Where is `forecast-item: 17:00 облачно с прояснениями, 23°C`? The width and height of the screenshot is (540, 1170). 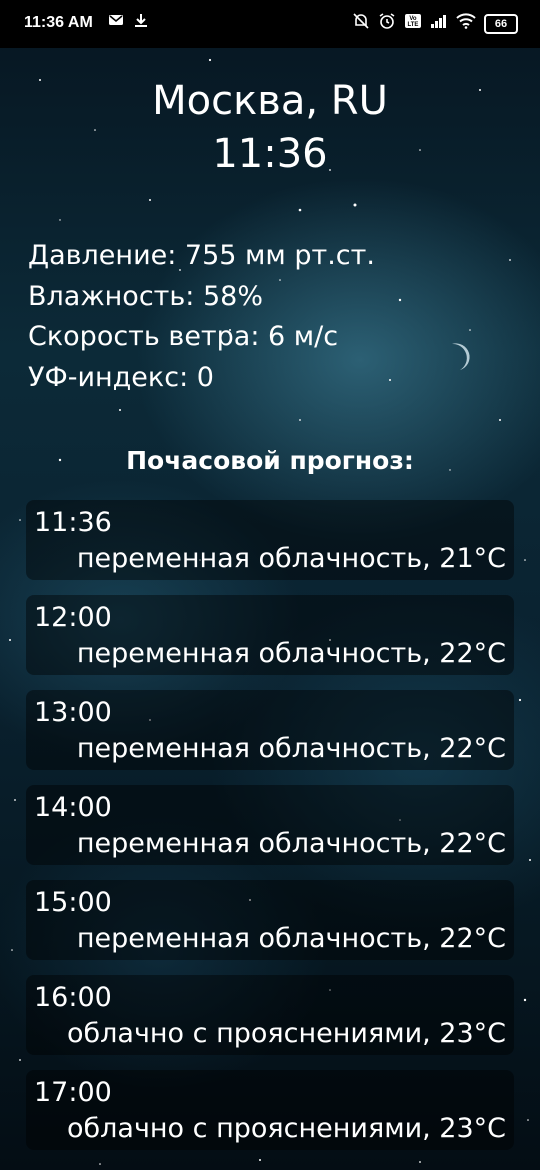 forecast-item: 17:00 облачно с прояснениями, 23°C is located at coordinates (270, 1110).